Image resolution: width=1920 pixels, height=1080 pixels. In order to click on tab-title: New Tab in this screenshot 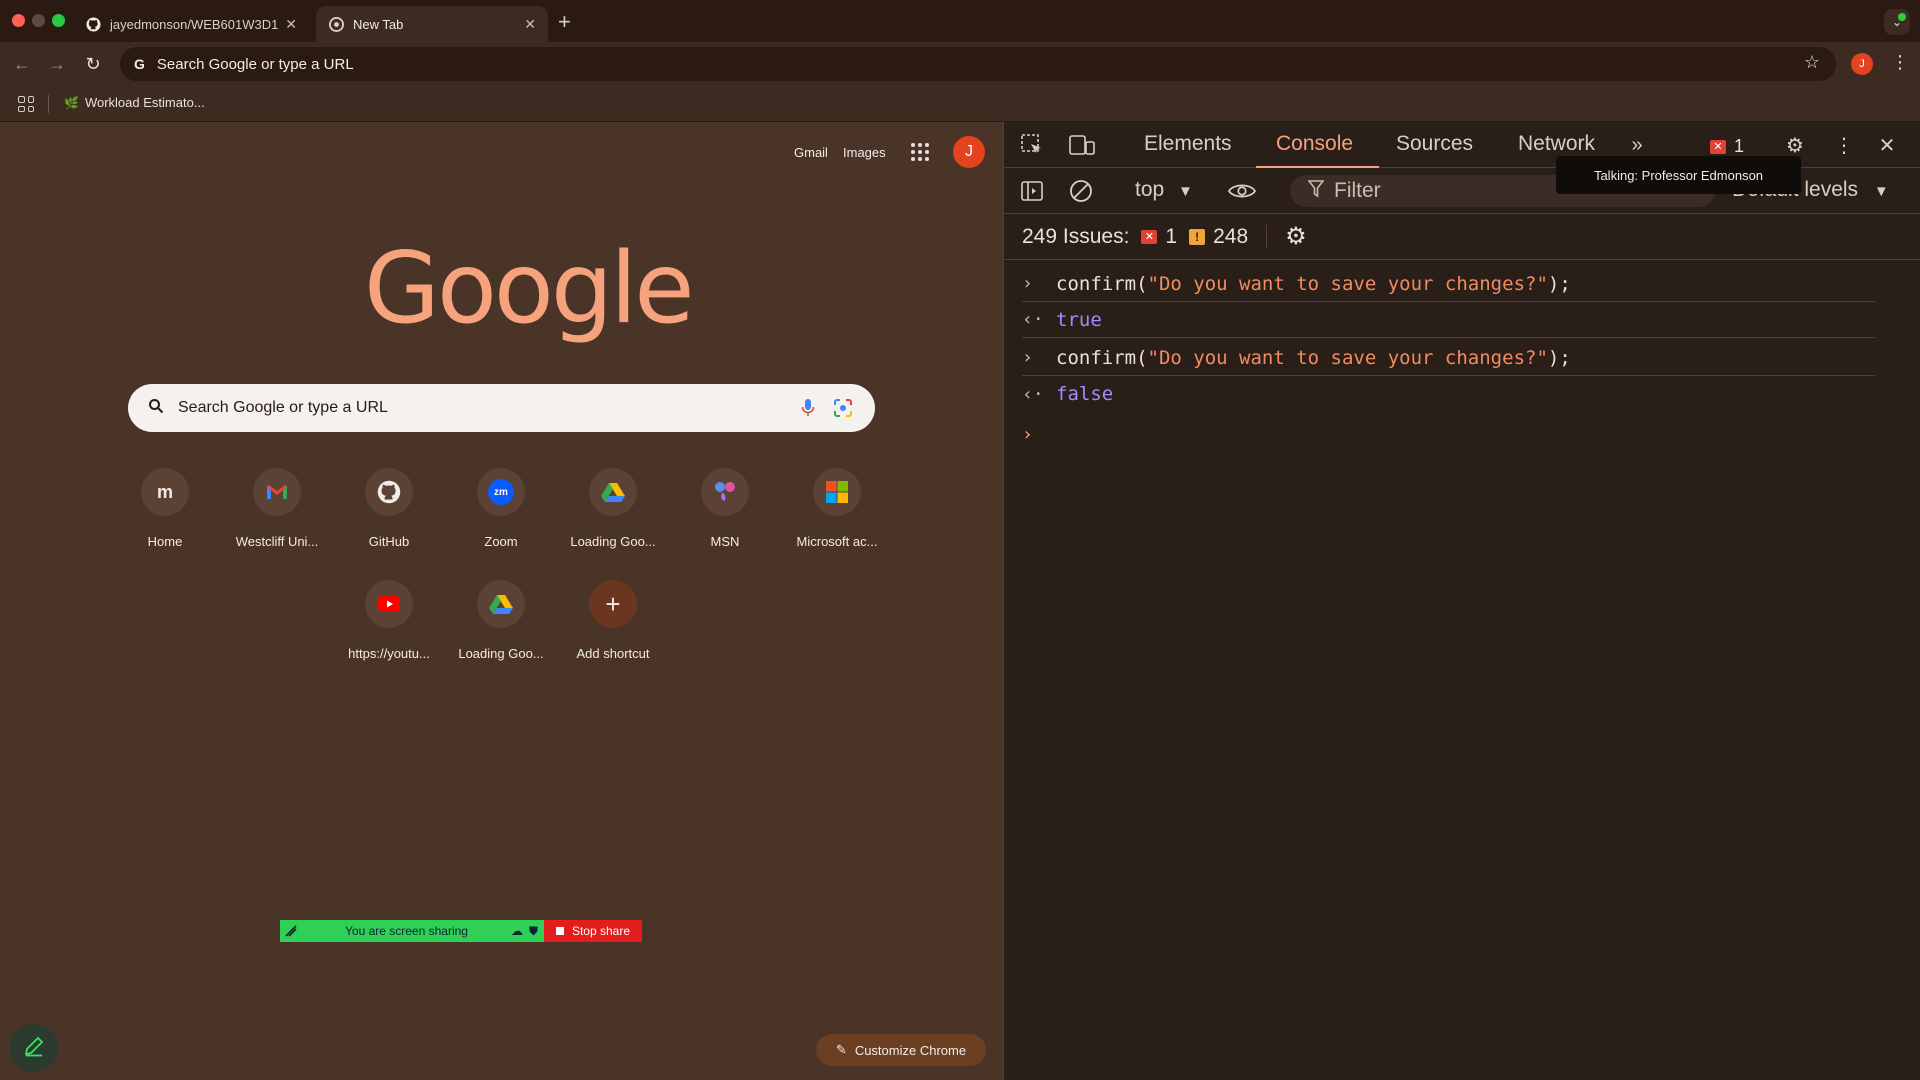, I will do `click(378, 24)`.